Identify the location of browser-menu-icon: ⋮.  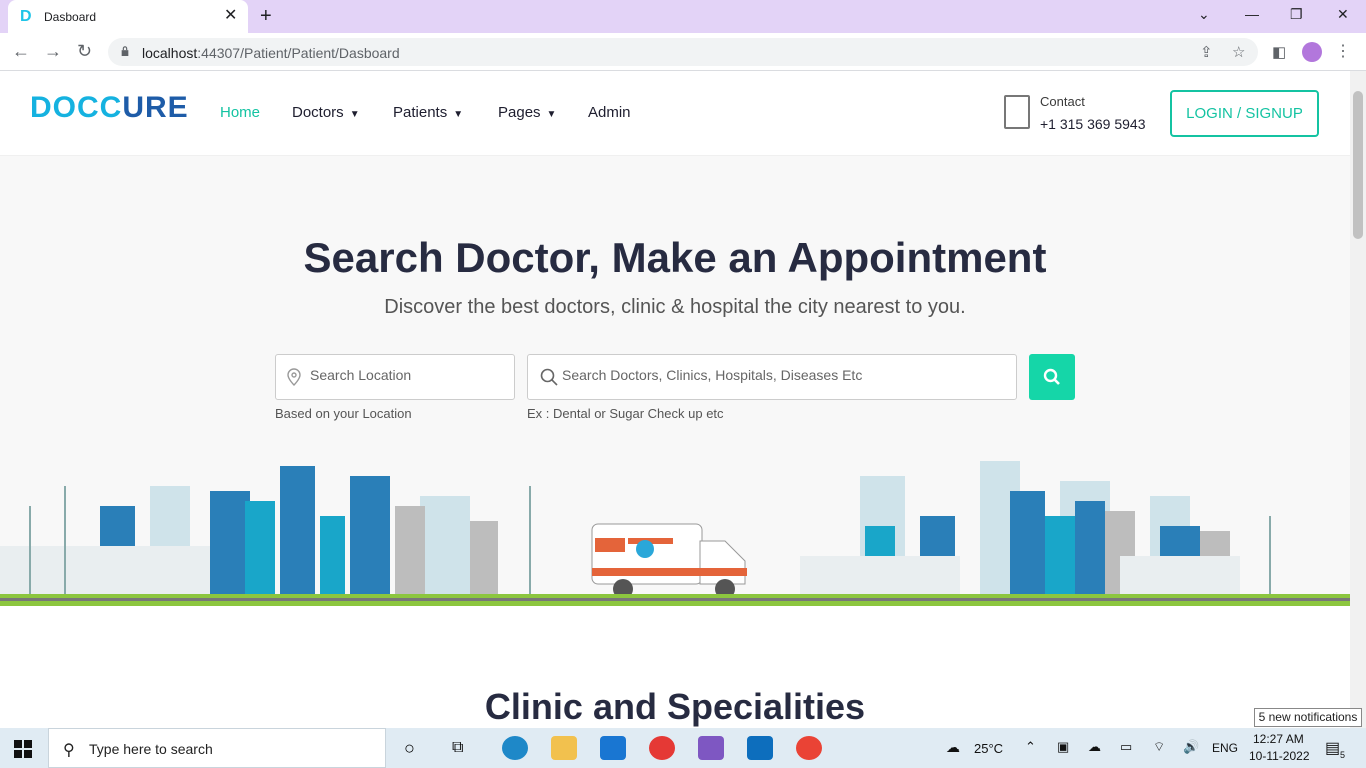
(1343, 51).